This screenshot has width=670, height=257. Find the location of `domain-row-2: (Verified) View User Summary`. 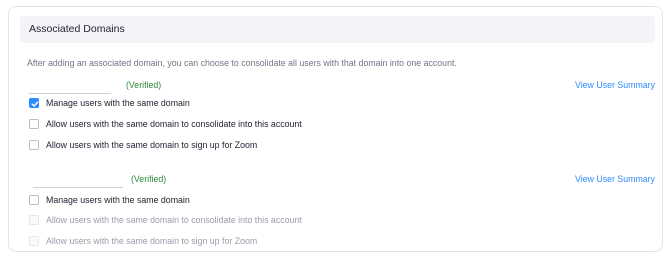

domain-row-2: (Verified) View User Summary is located at coordinates (342, 179).